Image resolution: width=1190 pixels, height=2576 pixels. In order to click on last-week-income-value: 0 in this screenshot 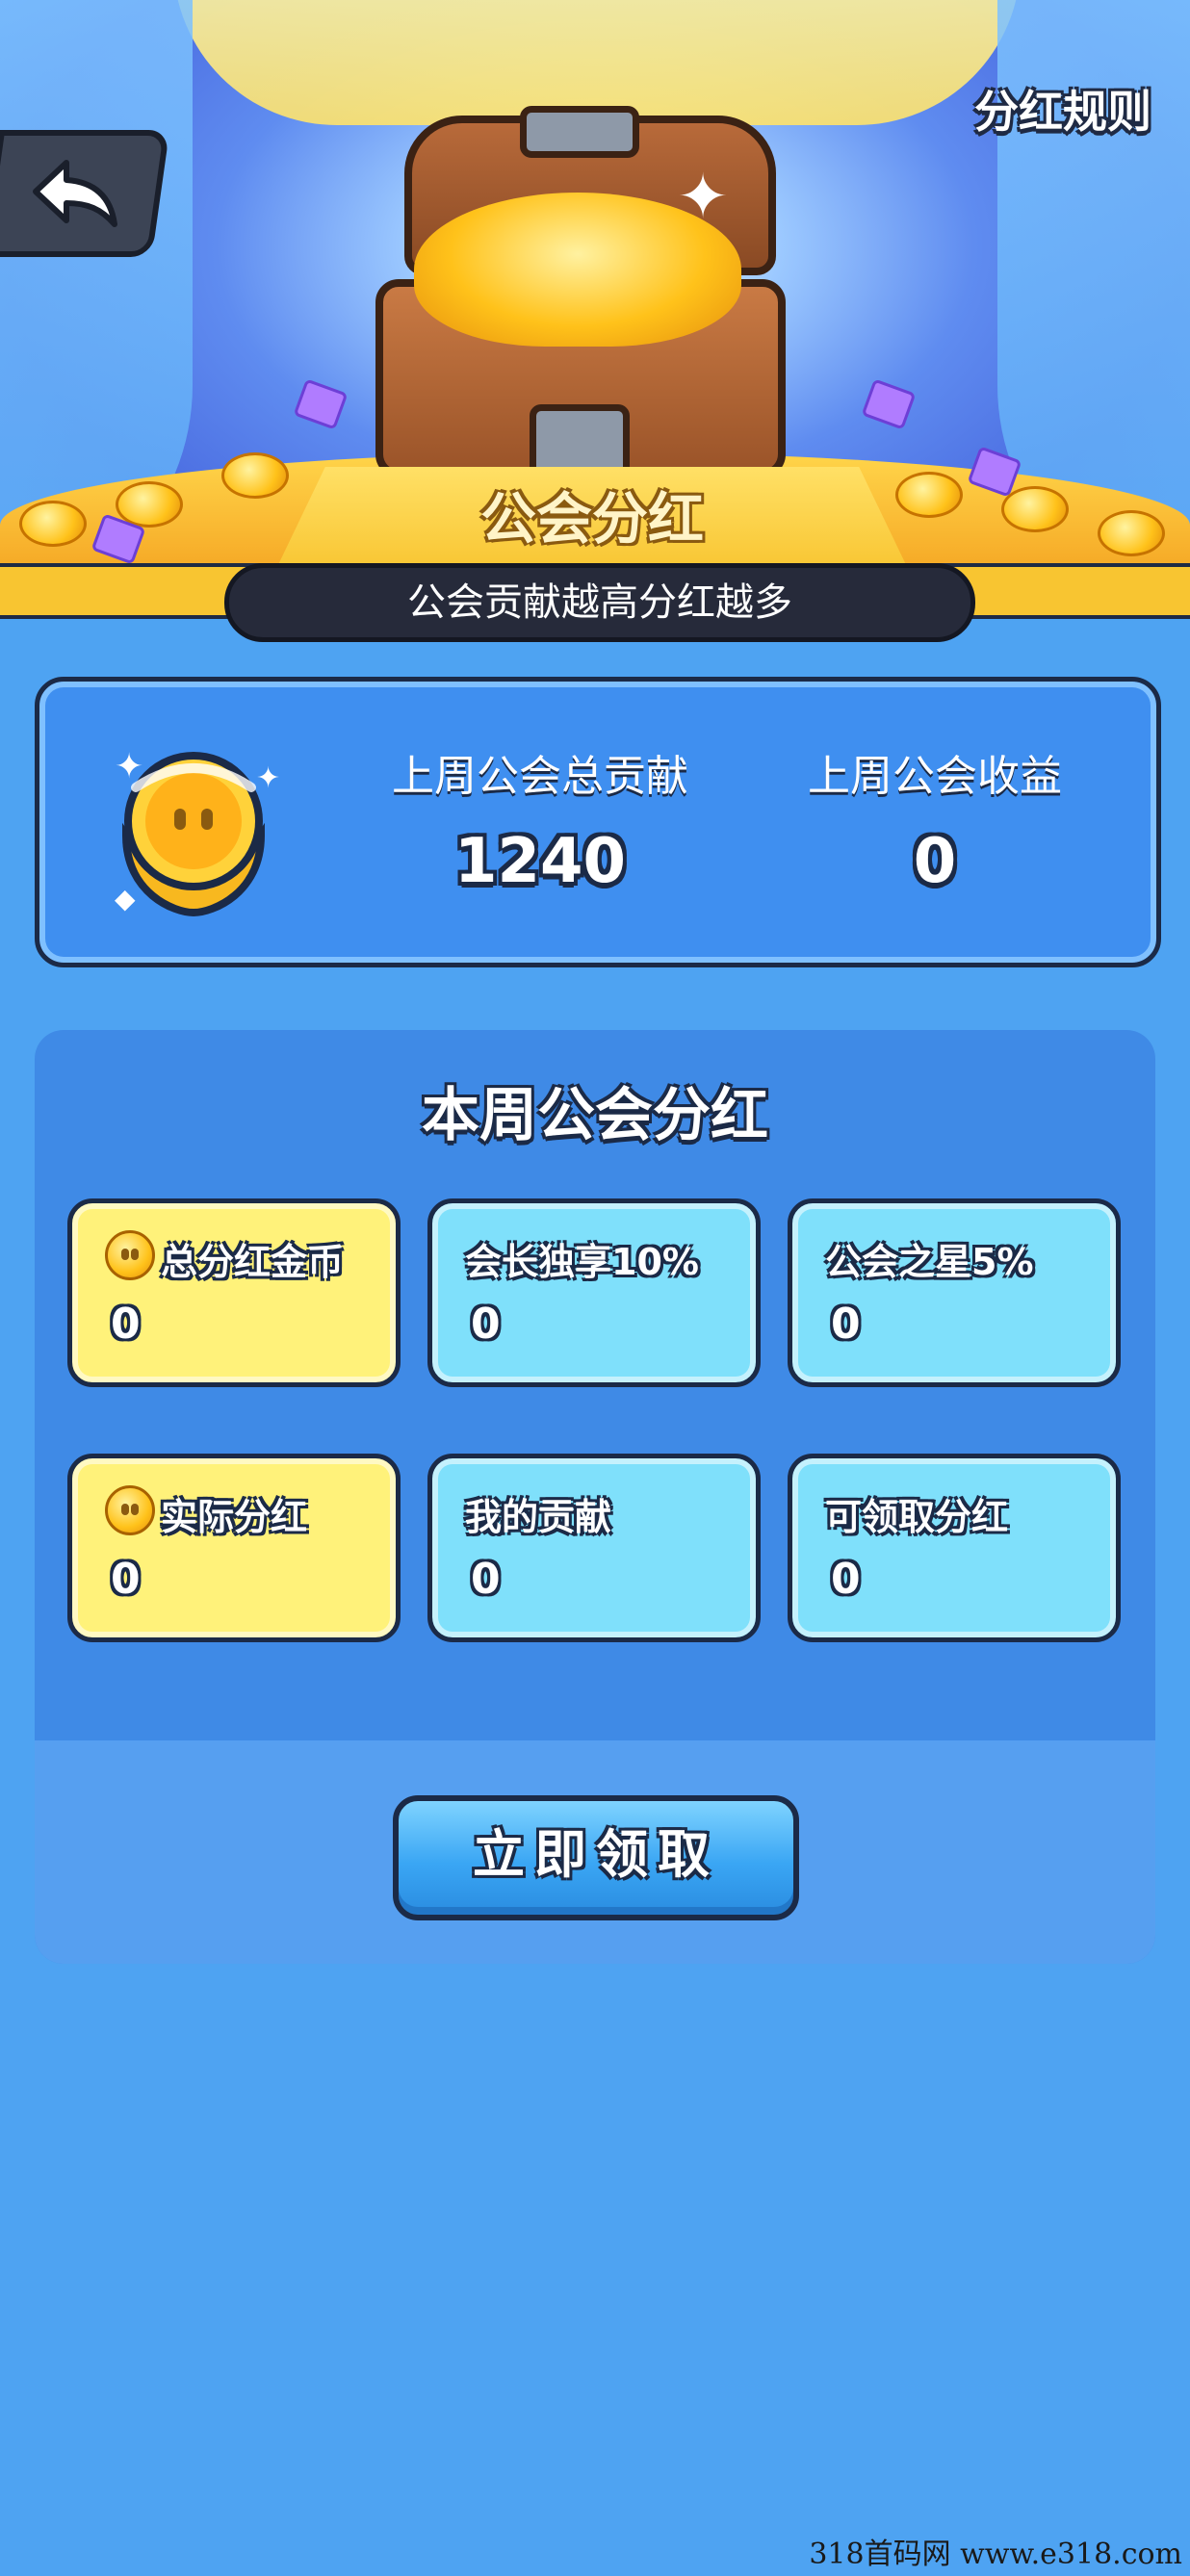, I will do `click(935, 861)`.